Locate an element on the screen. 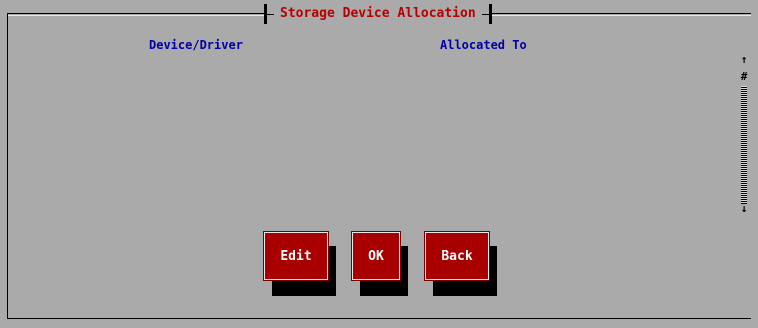  dialog-title-bar: Storage Device Allocation is located at coordinates (378, 14).